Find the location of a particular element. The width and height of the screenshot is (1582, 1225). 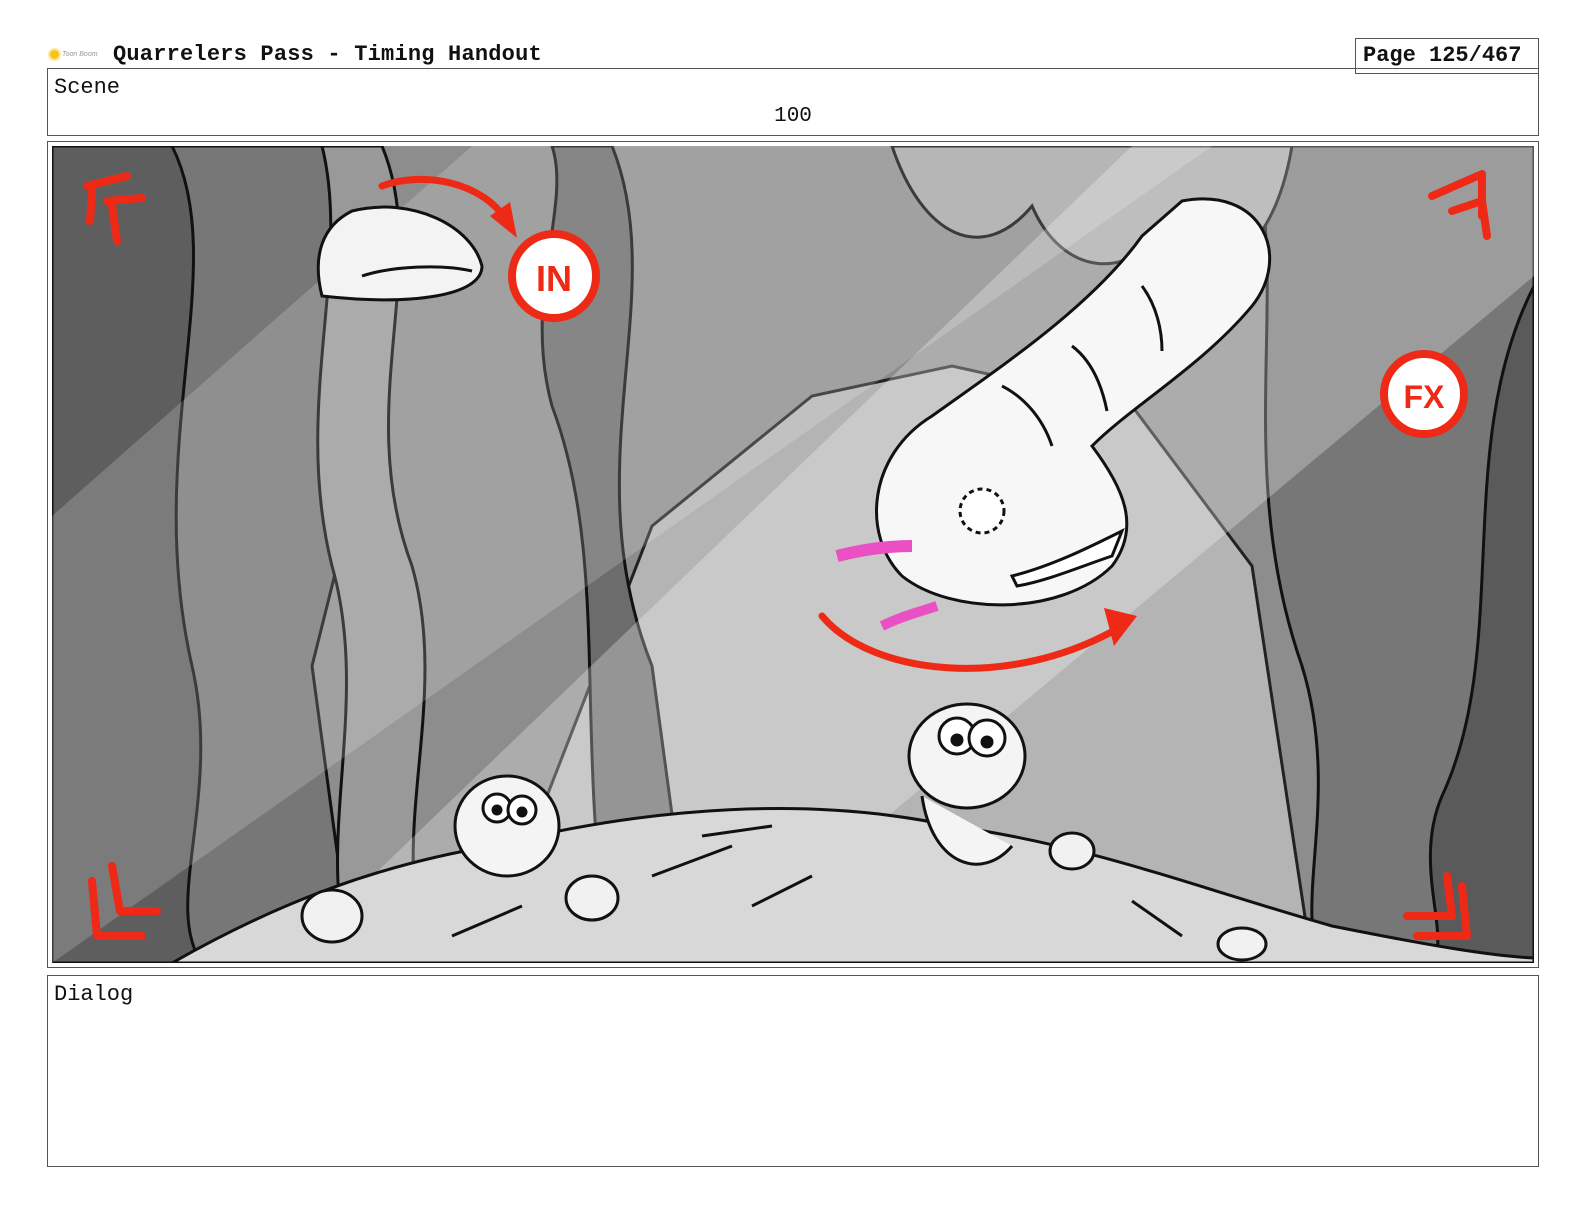

in-mark-label: IN is located at coordinates (554, 278).